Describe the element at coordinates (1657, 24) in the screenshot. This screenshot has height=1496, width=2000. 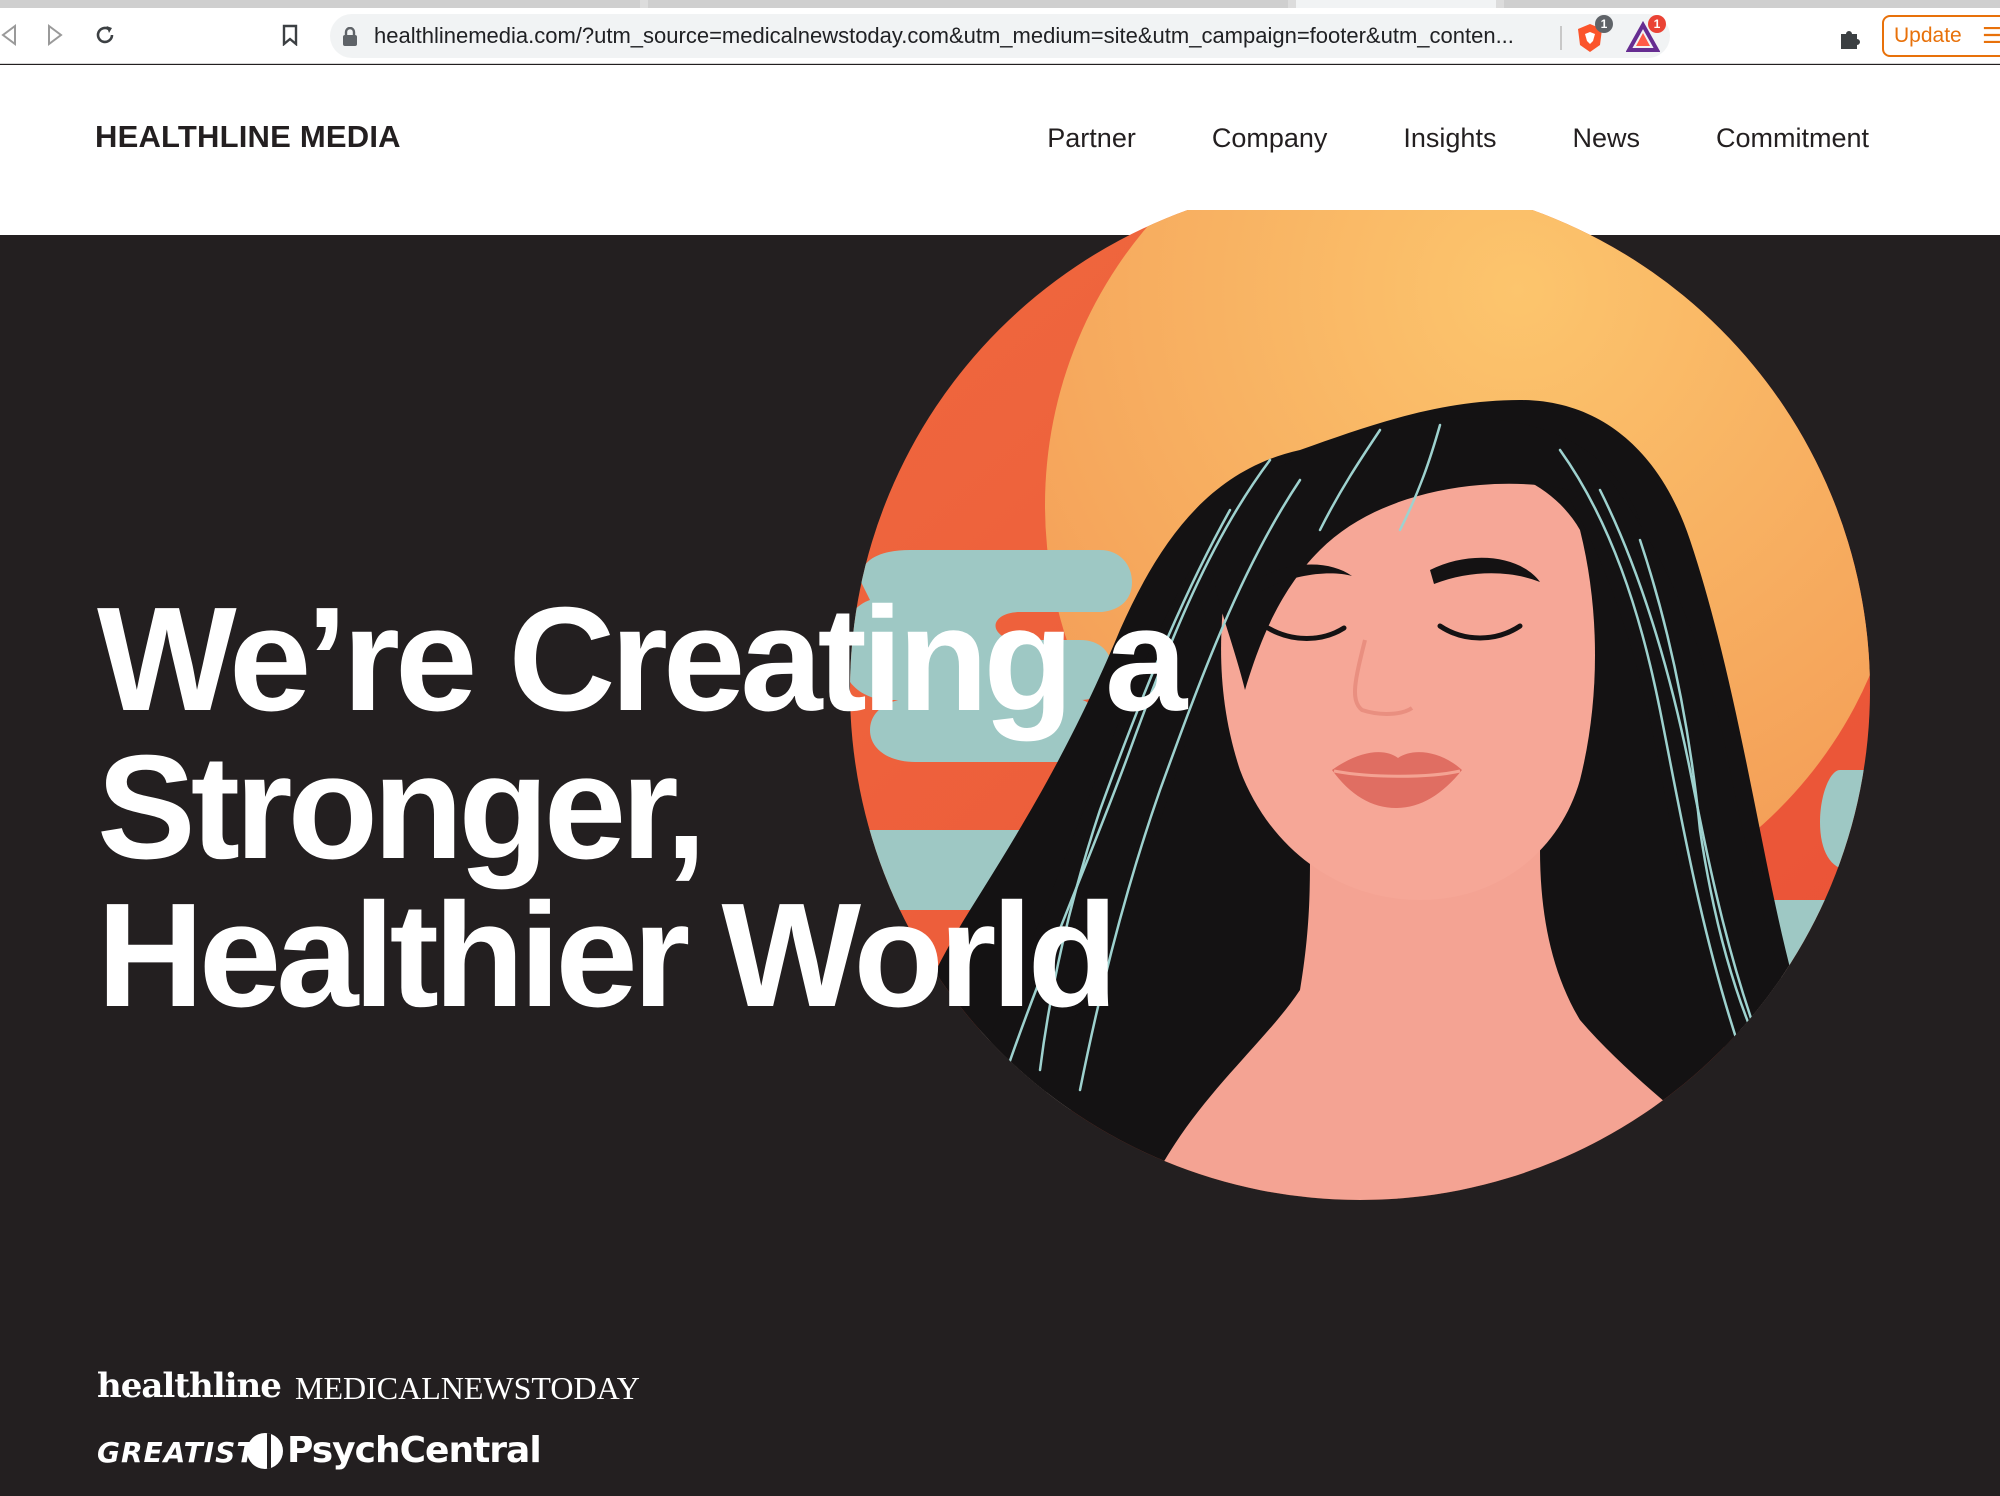
I see `brave-rewards-badge: 1` at that location.